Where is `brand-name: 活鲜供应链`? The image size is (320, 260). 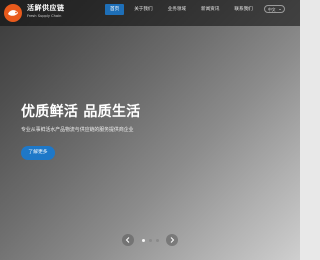 brand-name: 活鲜供应链 is located at coordinates (46, 8).